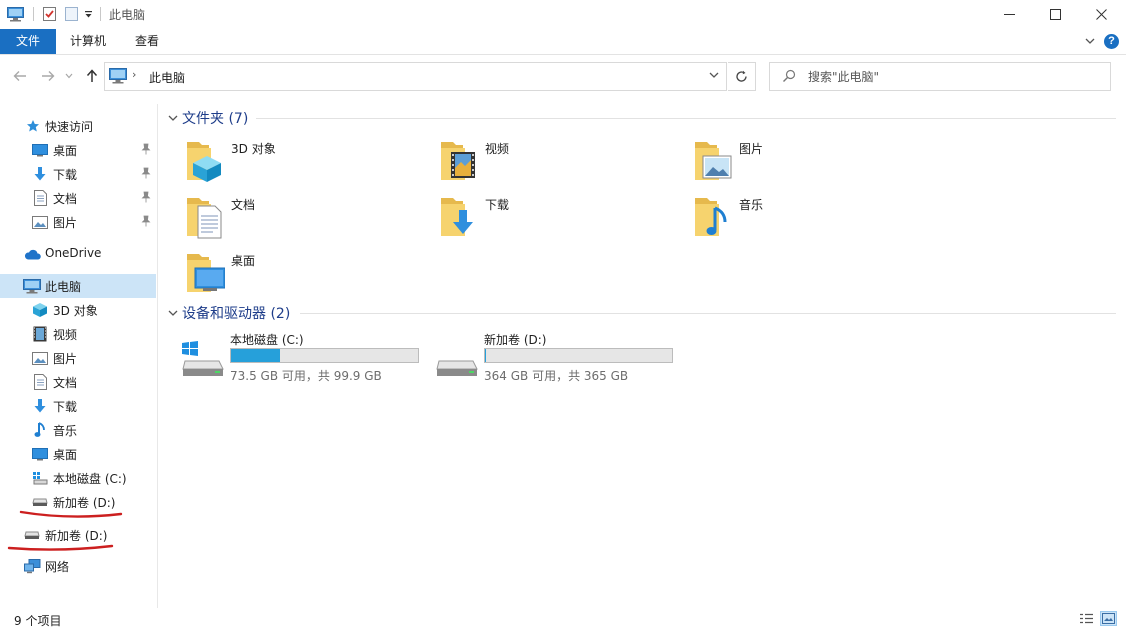  Describe the element at coordinates (15, 14) in the screenshot. I see `computer-icon` at that location.